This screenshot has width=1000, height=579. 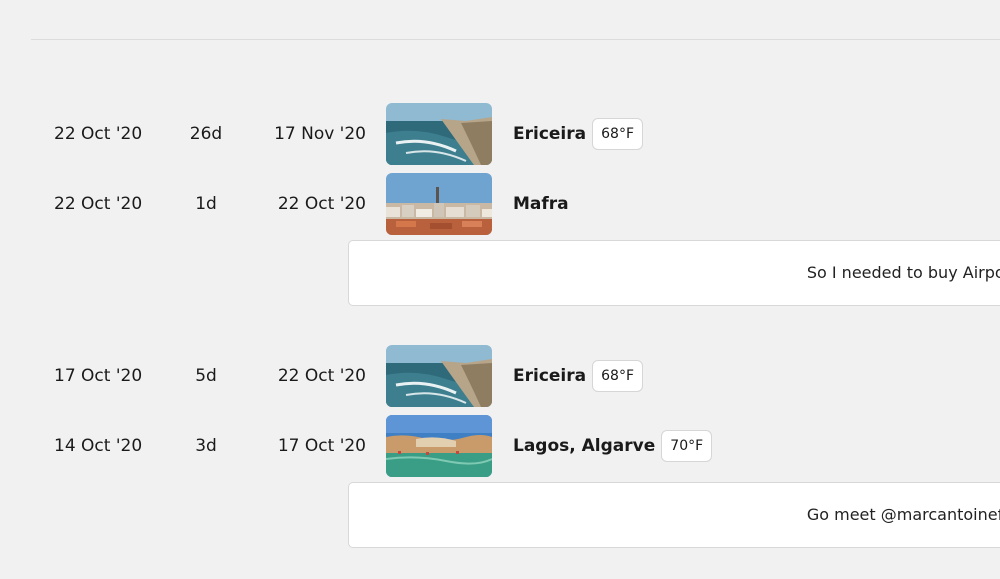 I want to click on place-name: Lagos, Algarve, so click(x=584, y=446).